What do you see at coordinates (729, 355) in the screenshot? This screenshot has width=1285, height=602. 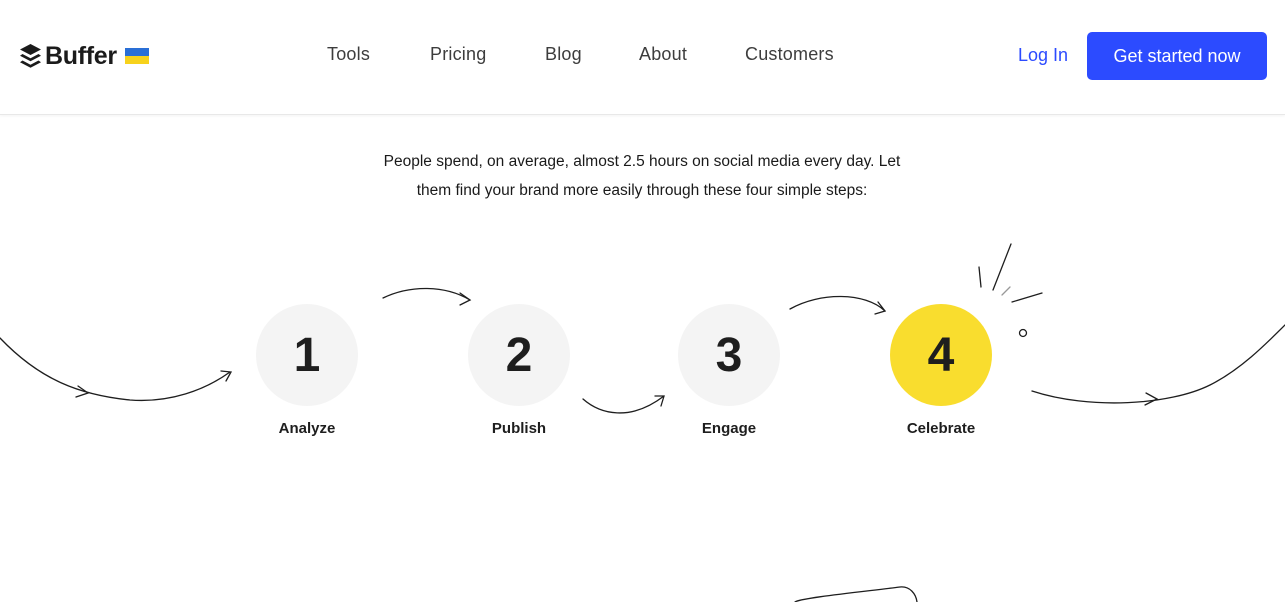 I see `step-number-circle: 3` at bounding box center [729, 355].